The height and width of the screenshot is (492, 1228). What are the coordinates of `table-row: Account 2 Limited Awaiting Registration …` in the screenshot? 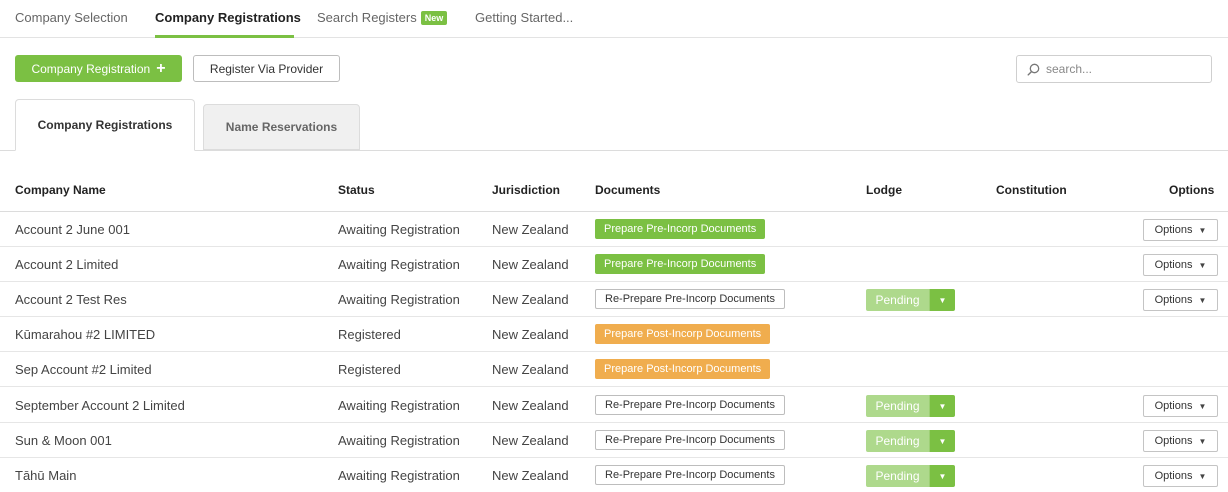 It's located at (614, 264).